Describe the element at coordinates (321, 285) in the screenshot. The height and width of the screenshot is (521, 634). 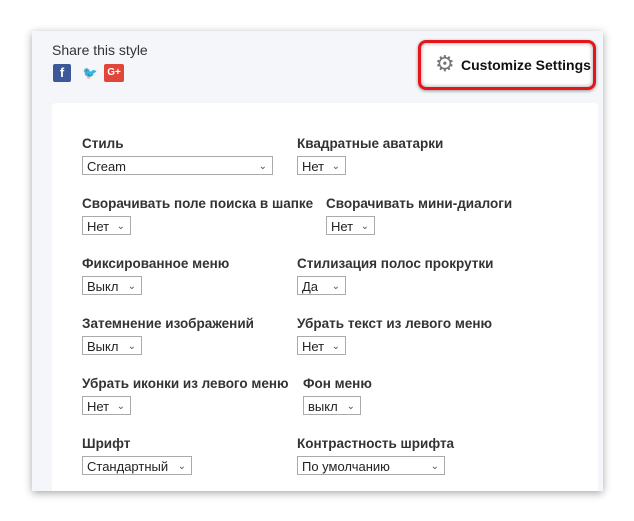
I see `setting-select: Да ⌄` at that location.